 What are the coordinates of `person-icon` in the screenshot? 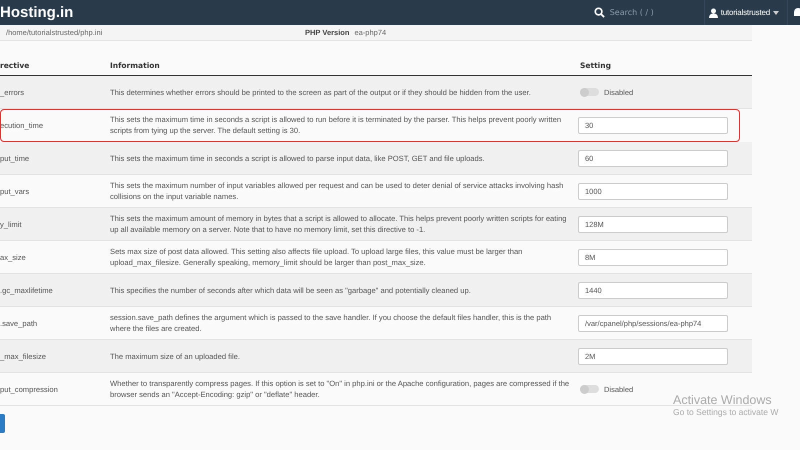 It's located at (713, 13).